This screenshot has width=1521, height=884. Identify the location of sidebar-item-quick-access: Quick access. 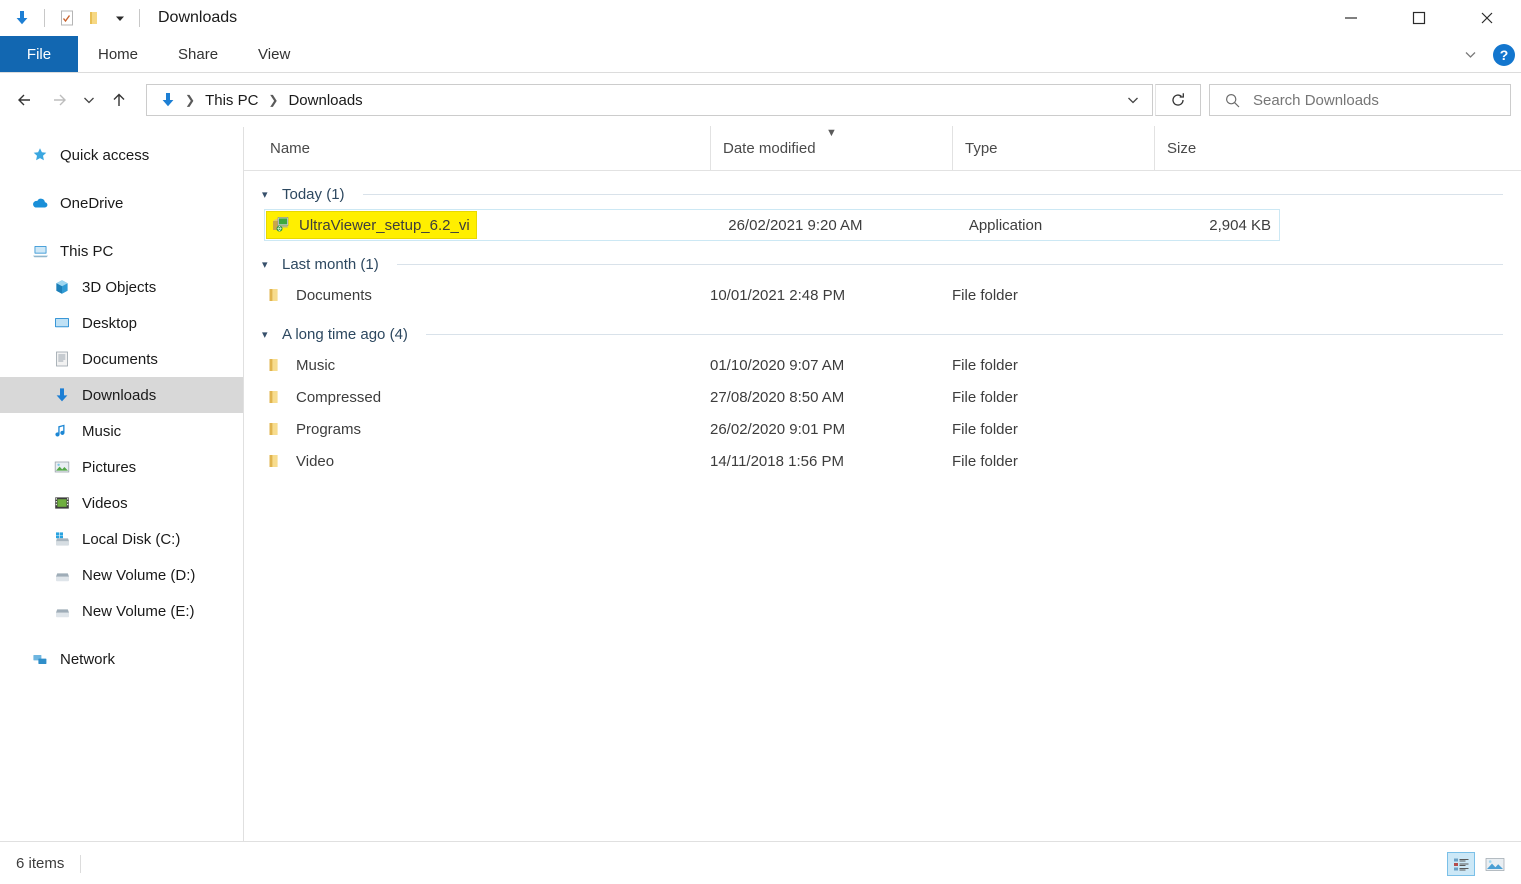
(121, 155).